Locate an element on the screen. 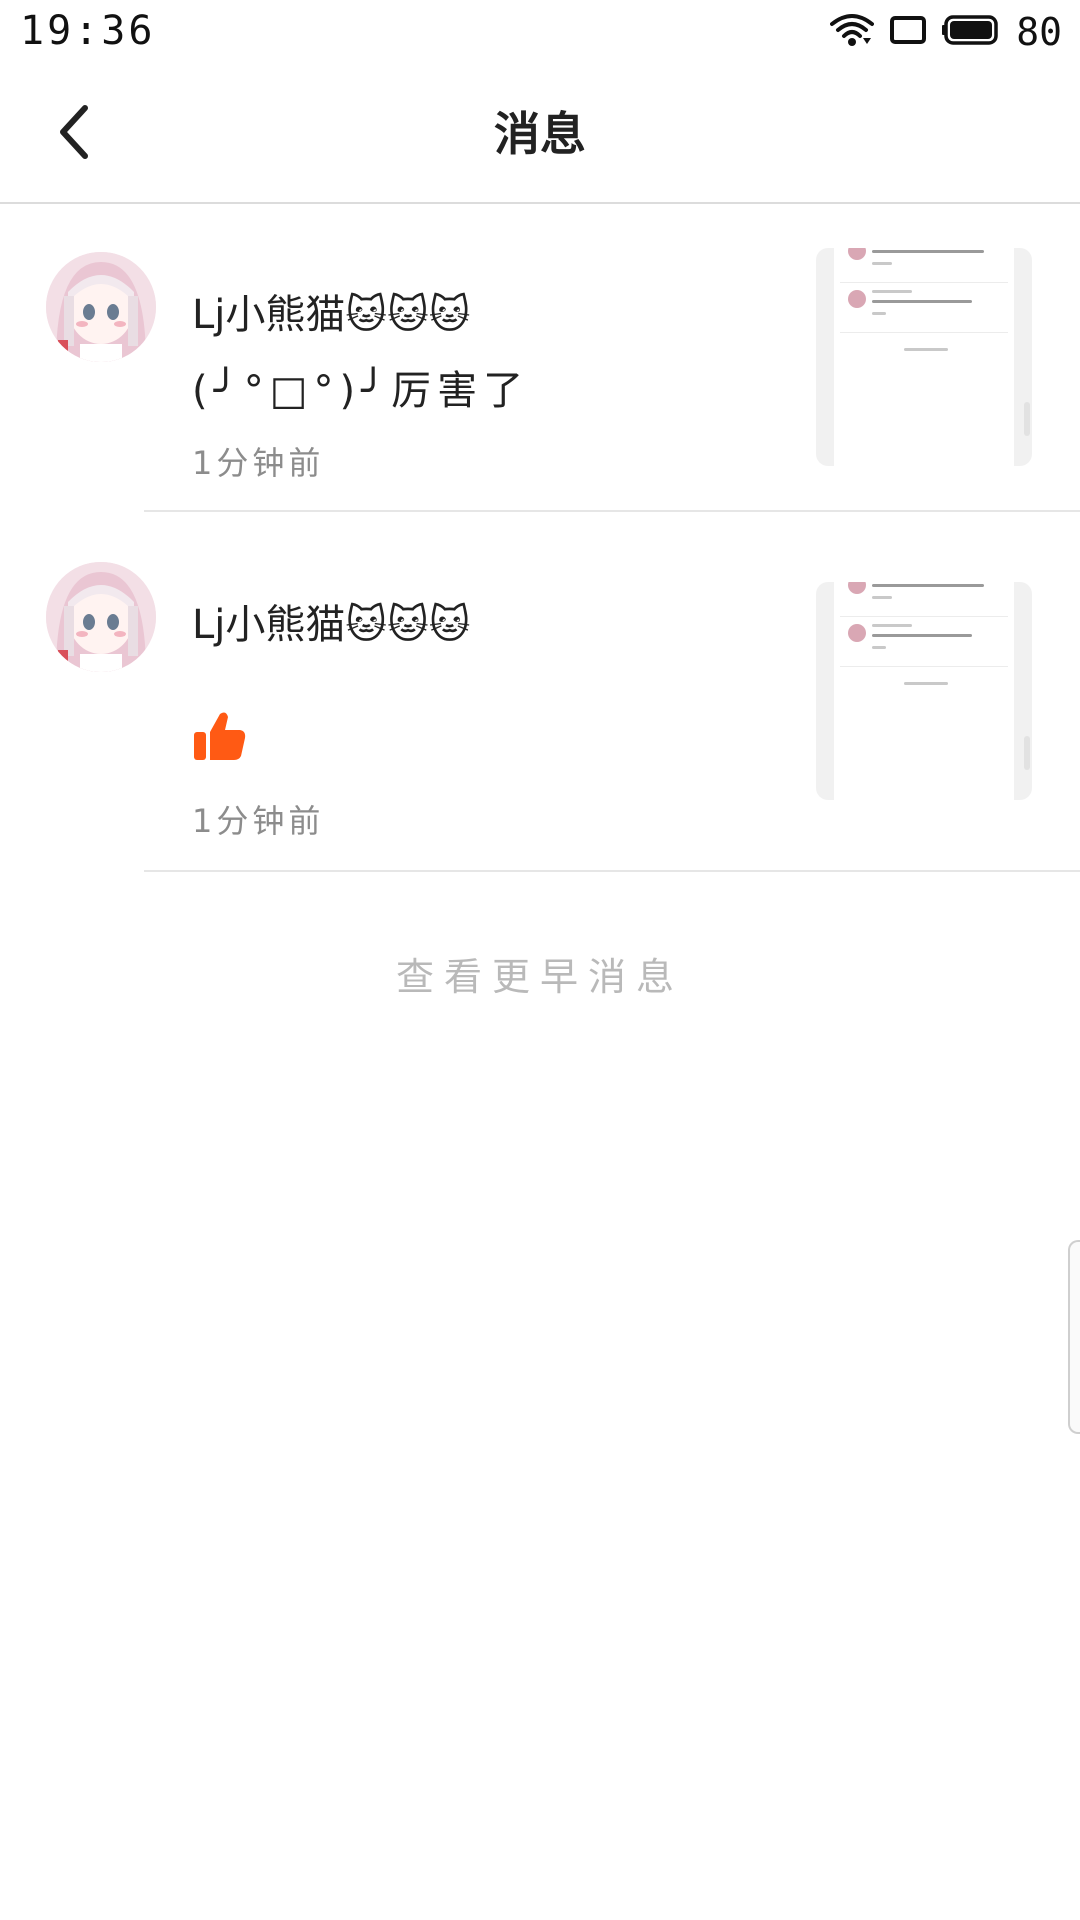 The height and width of the screenshot is (1920, 1080). status-time: 19:36 is located at coordinates (88, 31).